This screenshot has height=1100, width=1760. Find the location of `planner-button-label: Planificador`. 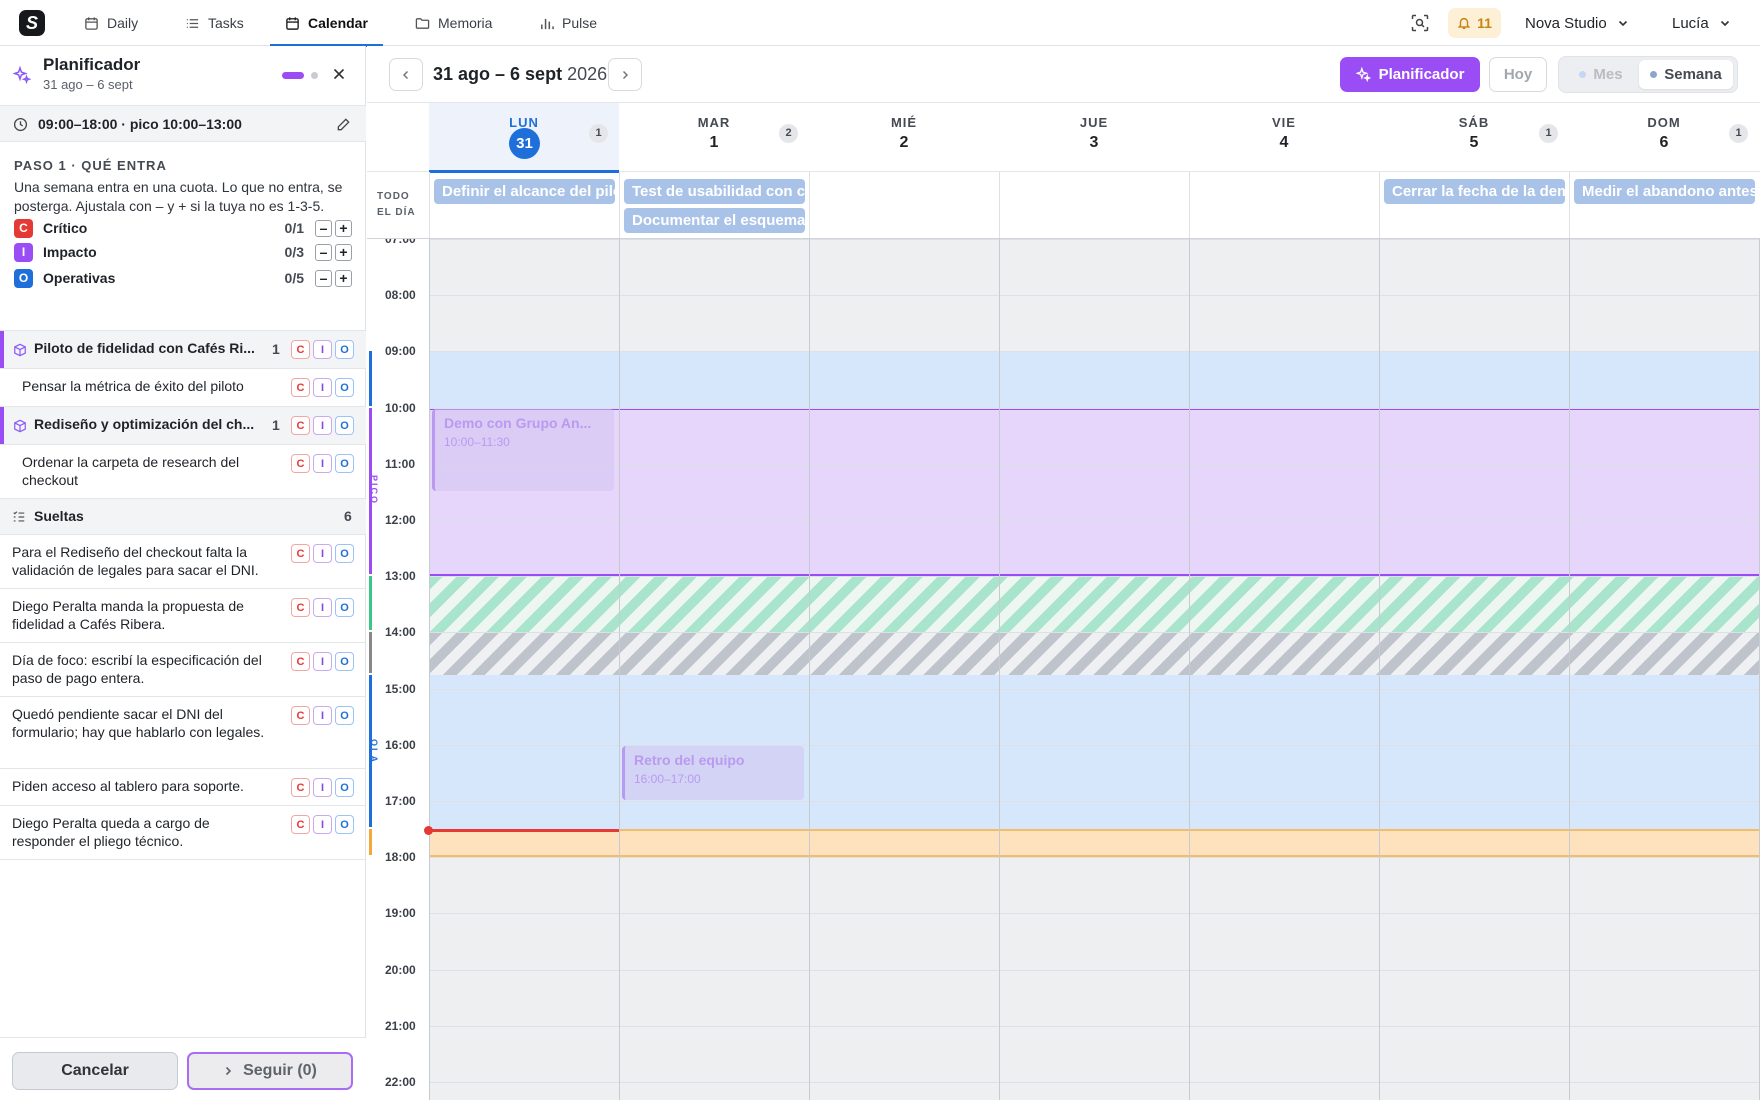

planner-button-label: Planificador is located at coordinates (1421, 74).